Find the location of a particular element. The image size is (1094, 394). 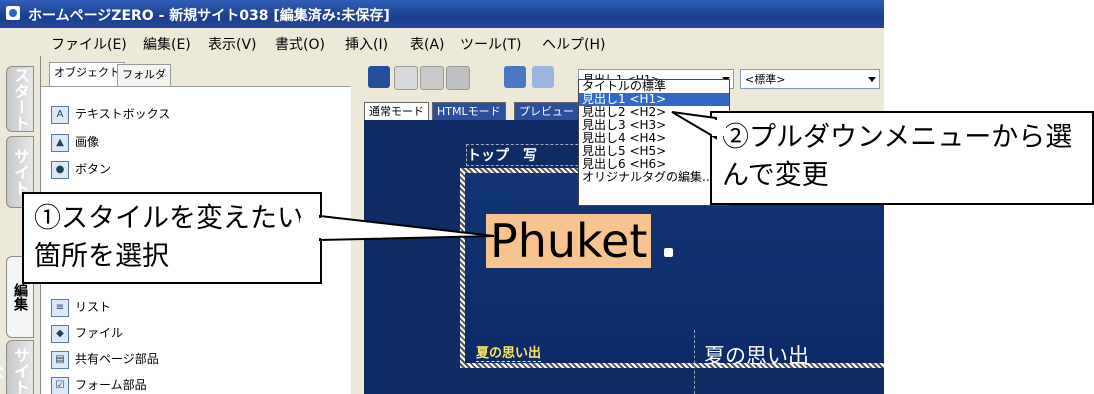

window-title: ホームページZERO - 新規サイト038 [編集済み:未保存] is located at coordinates (209, 16).